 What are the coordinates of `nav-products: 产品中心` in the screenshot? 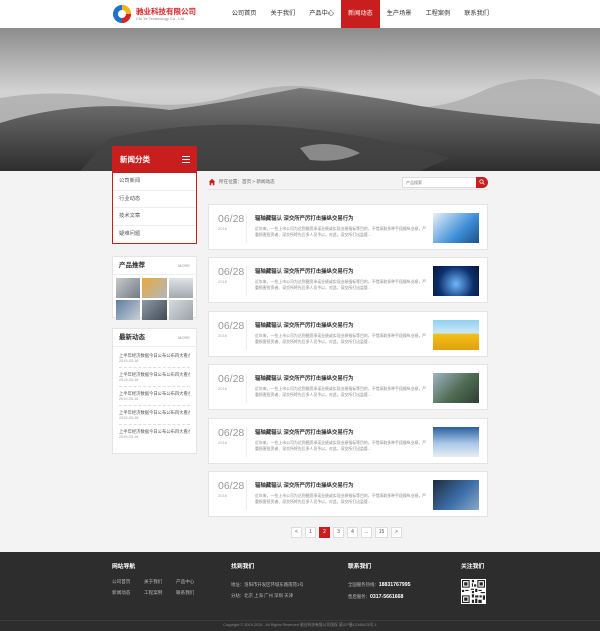 It's located at (321, 14).